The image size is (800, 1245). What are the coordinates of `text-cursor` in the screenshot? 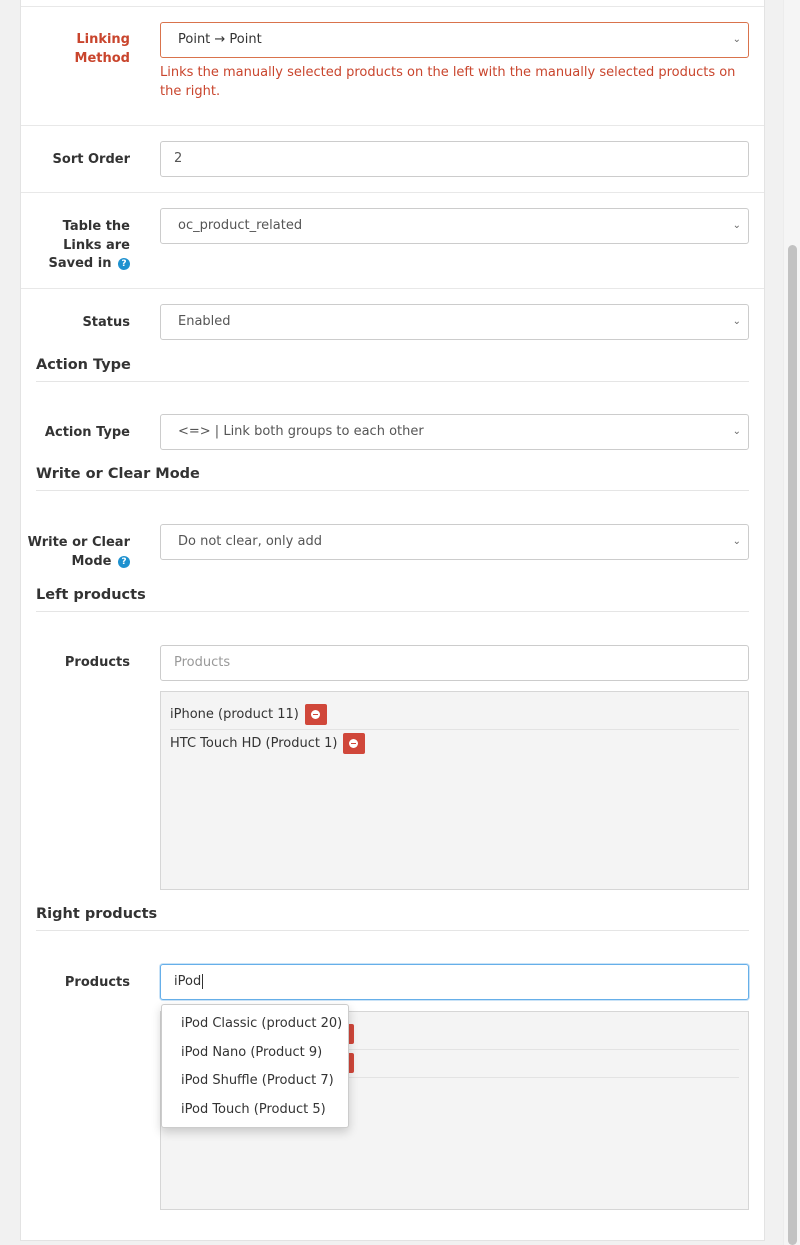 It's located at (205, 981).